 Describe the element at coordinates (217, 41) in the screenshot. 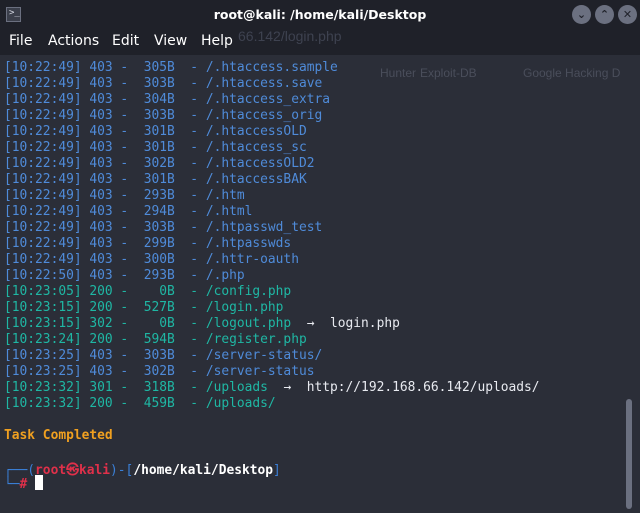

I see `menu-help: Help` at that location.